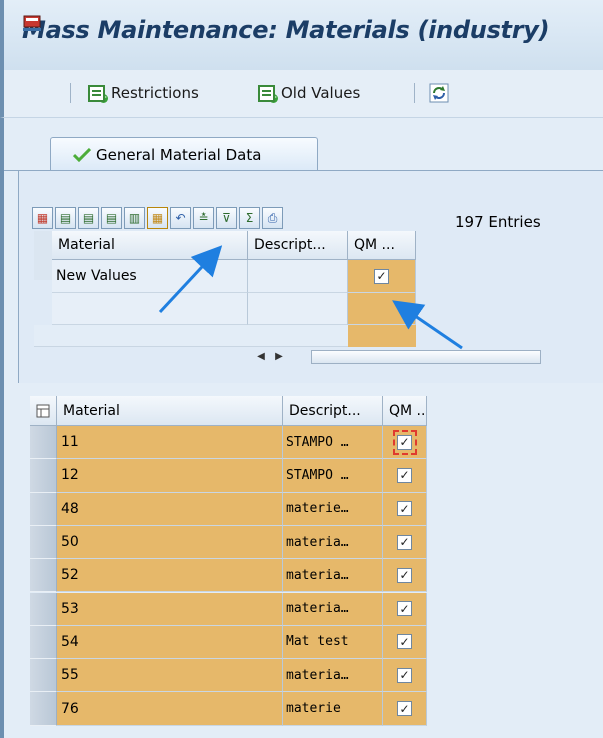 The height and width of the screenshot is (738, 603). I want to click on annotation-arrows, so click(310, 297).